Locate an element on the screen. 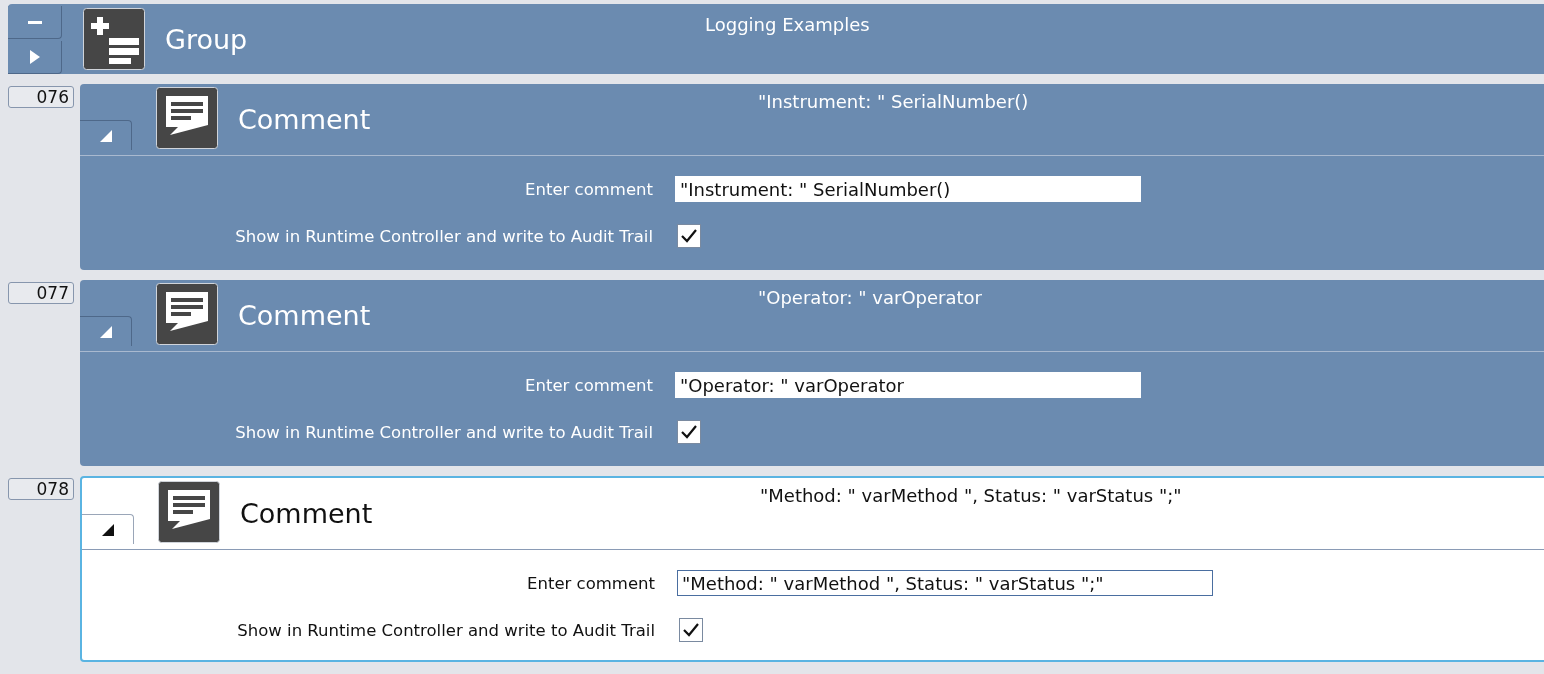 The image size is (1544, 674). minus-icon is located at coordinates (34, 22).